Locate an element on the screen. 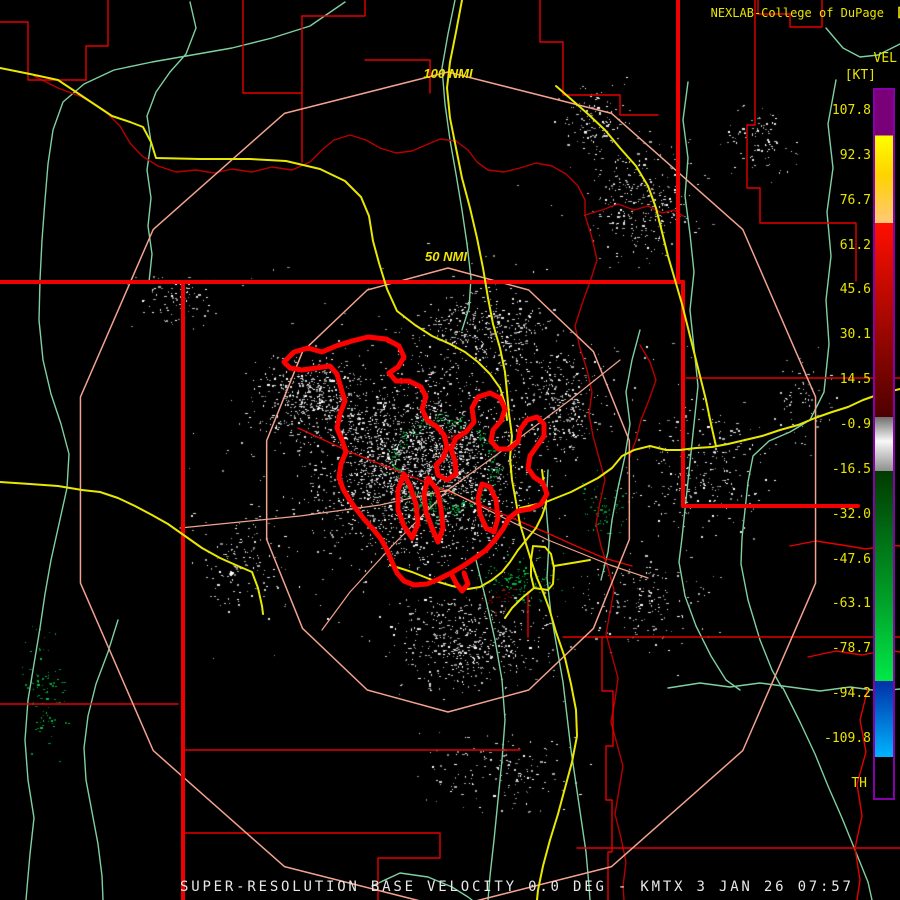  river-topright-corner is located at coordinates (862, 42).